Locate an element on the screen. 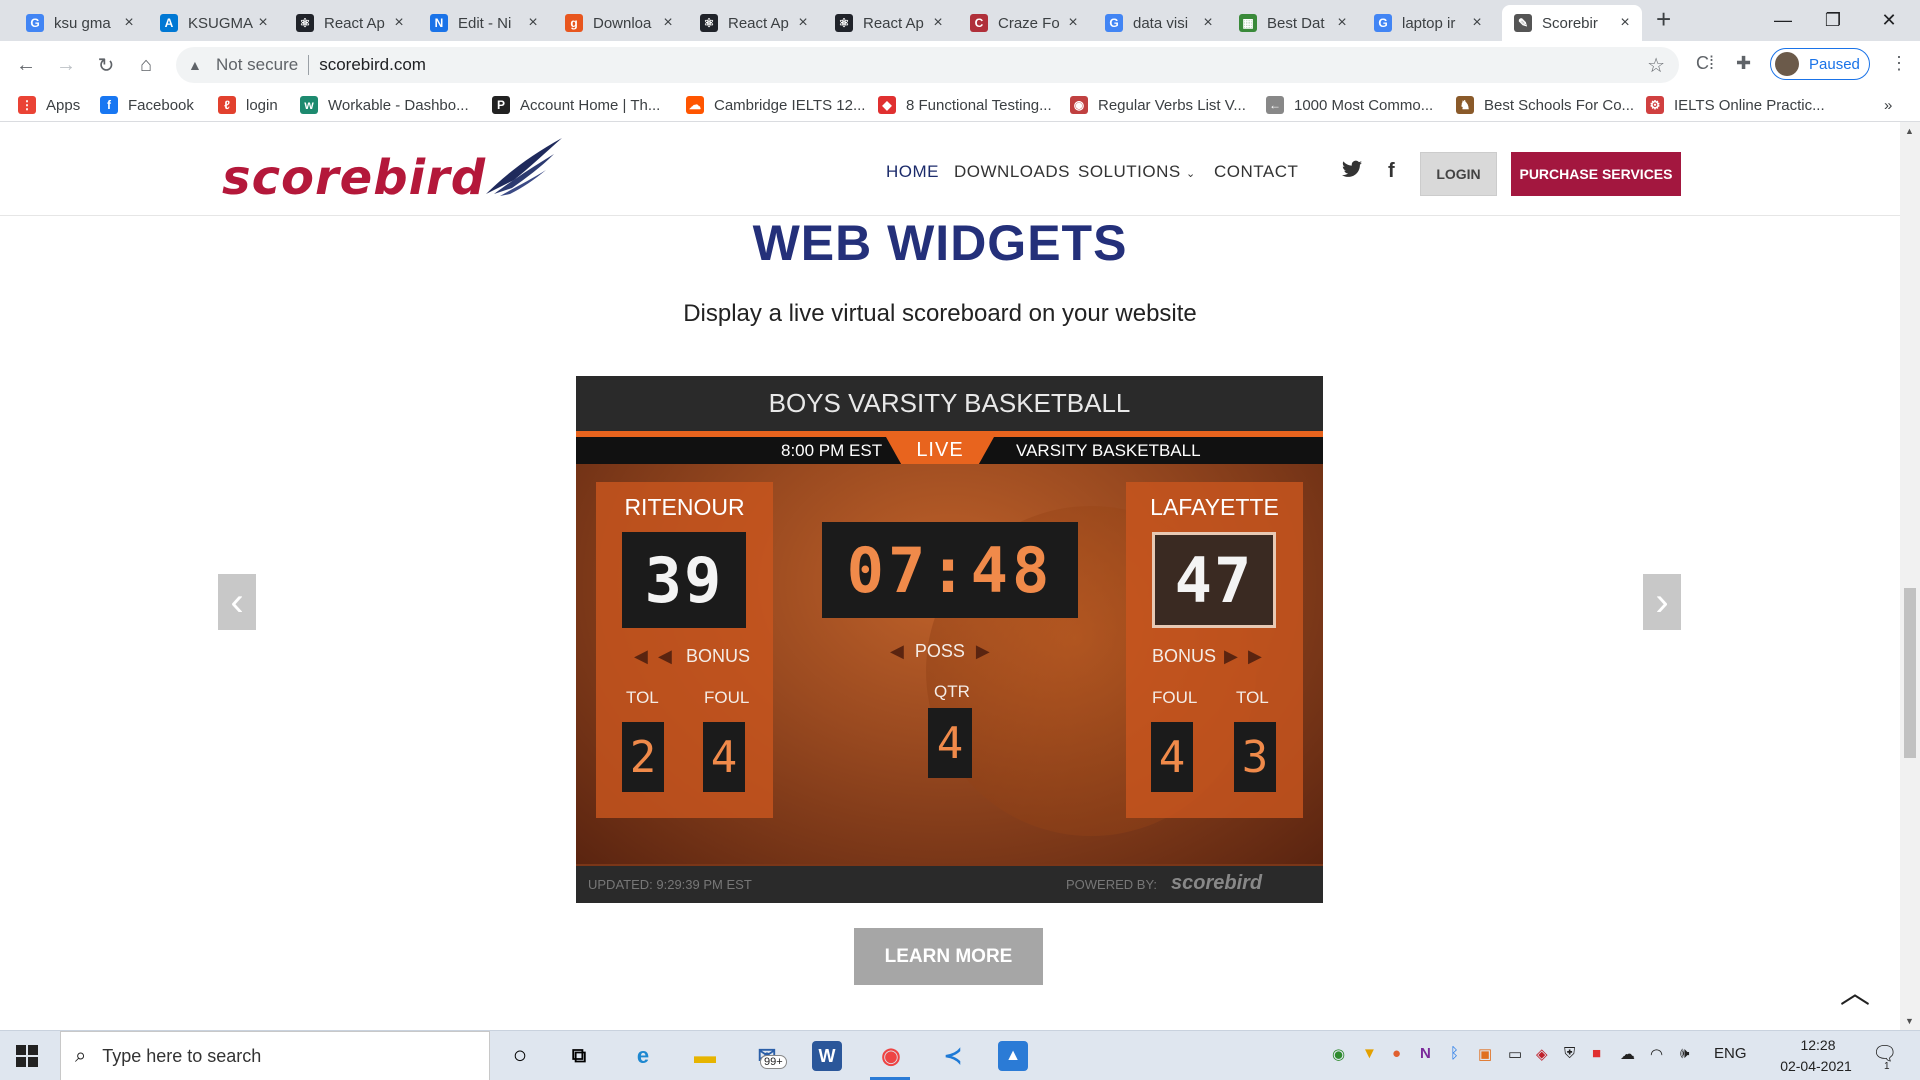 This screenshot has height=1080, width=1920. tab-title: laptop ir is located at coordinates (1429, 23).